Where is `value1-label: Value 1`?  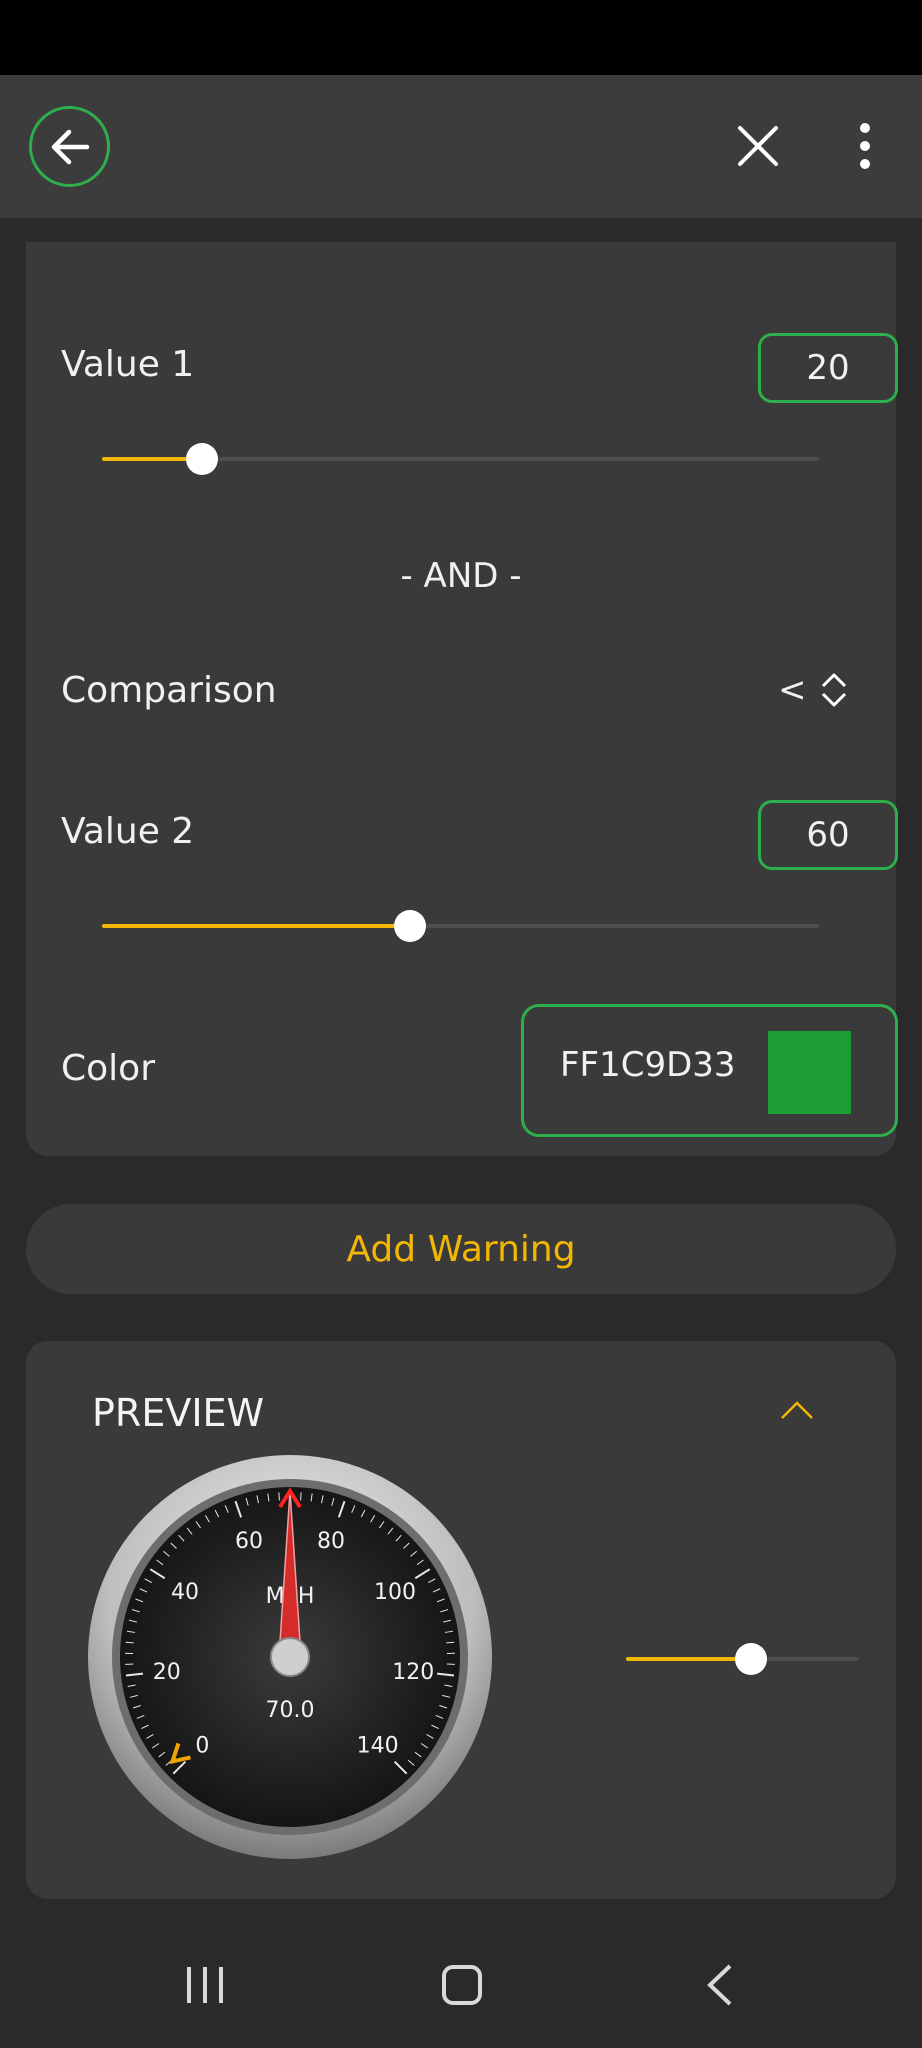 value1-label: Value 1 is located at coordinates (128, 364).